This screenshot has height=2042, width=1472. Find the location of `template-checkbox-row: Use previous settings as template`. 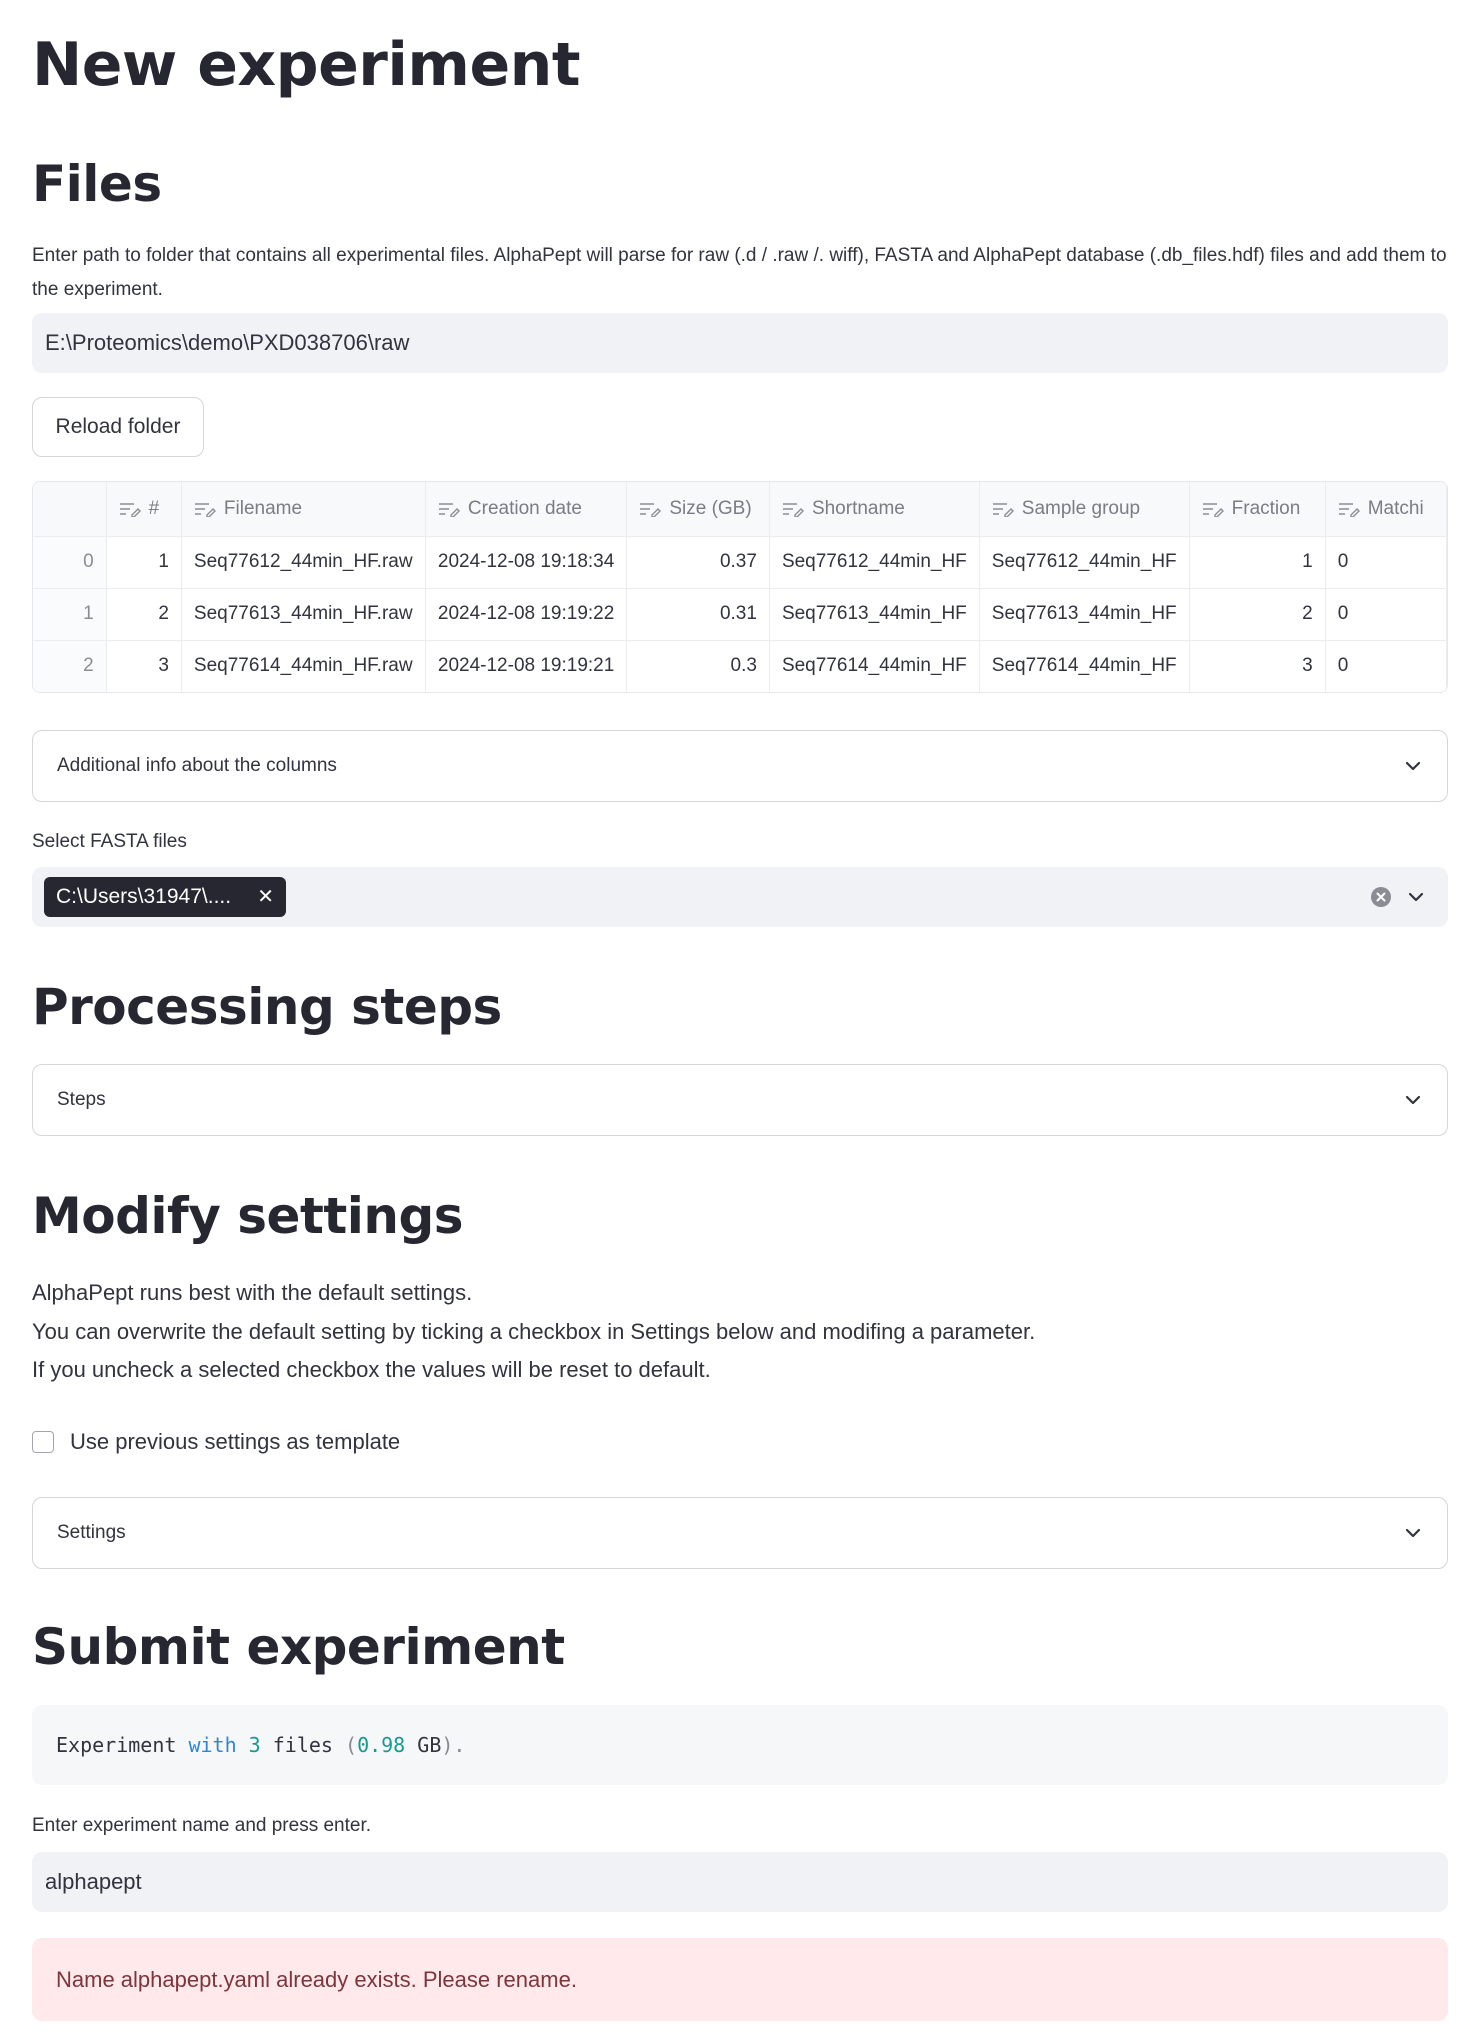

template-checkbox-row: Use previous settings as template is located at coordinates (216, 1442).